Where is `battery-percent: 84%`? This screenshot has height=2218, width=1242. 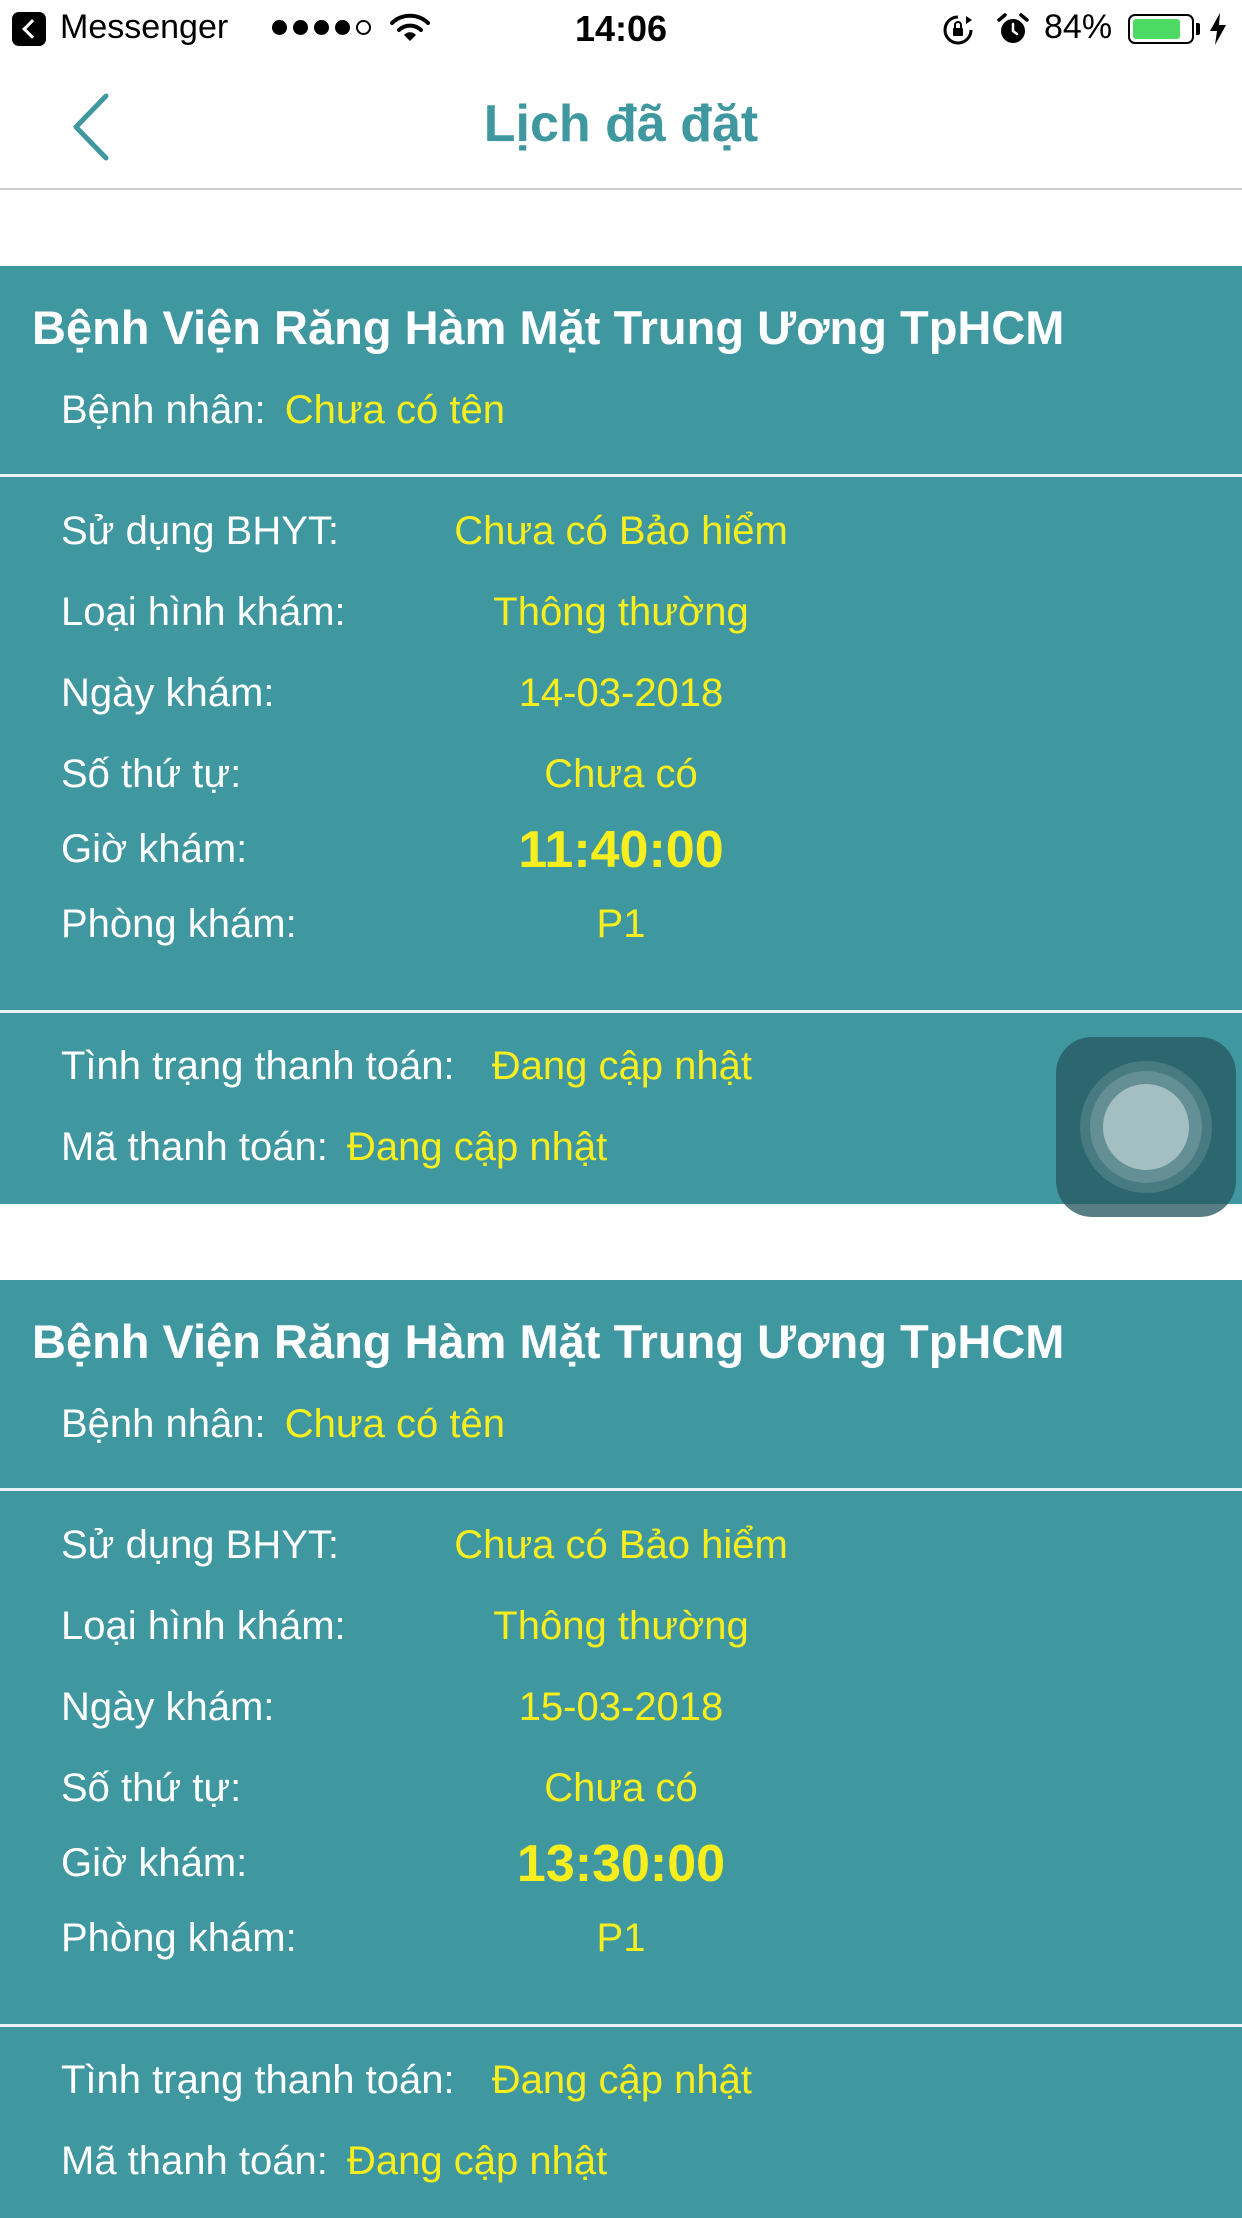
battery-percent: 84% is located at coordinates (1078, 27).